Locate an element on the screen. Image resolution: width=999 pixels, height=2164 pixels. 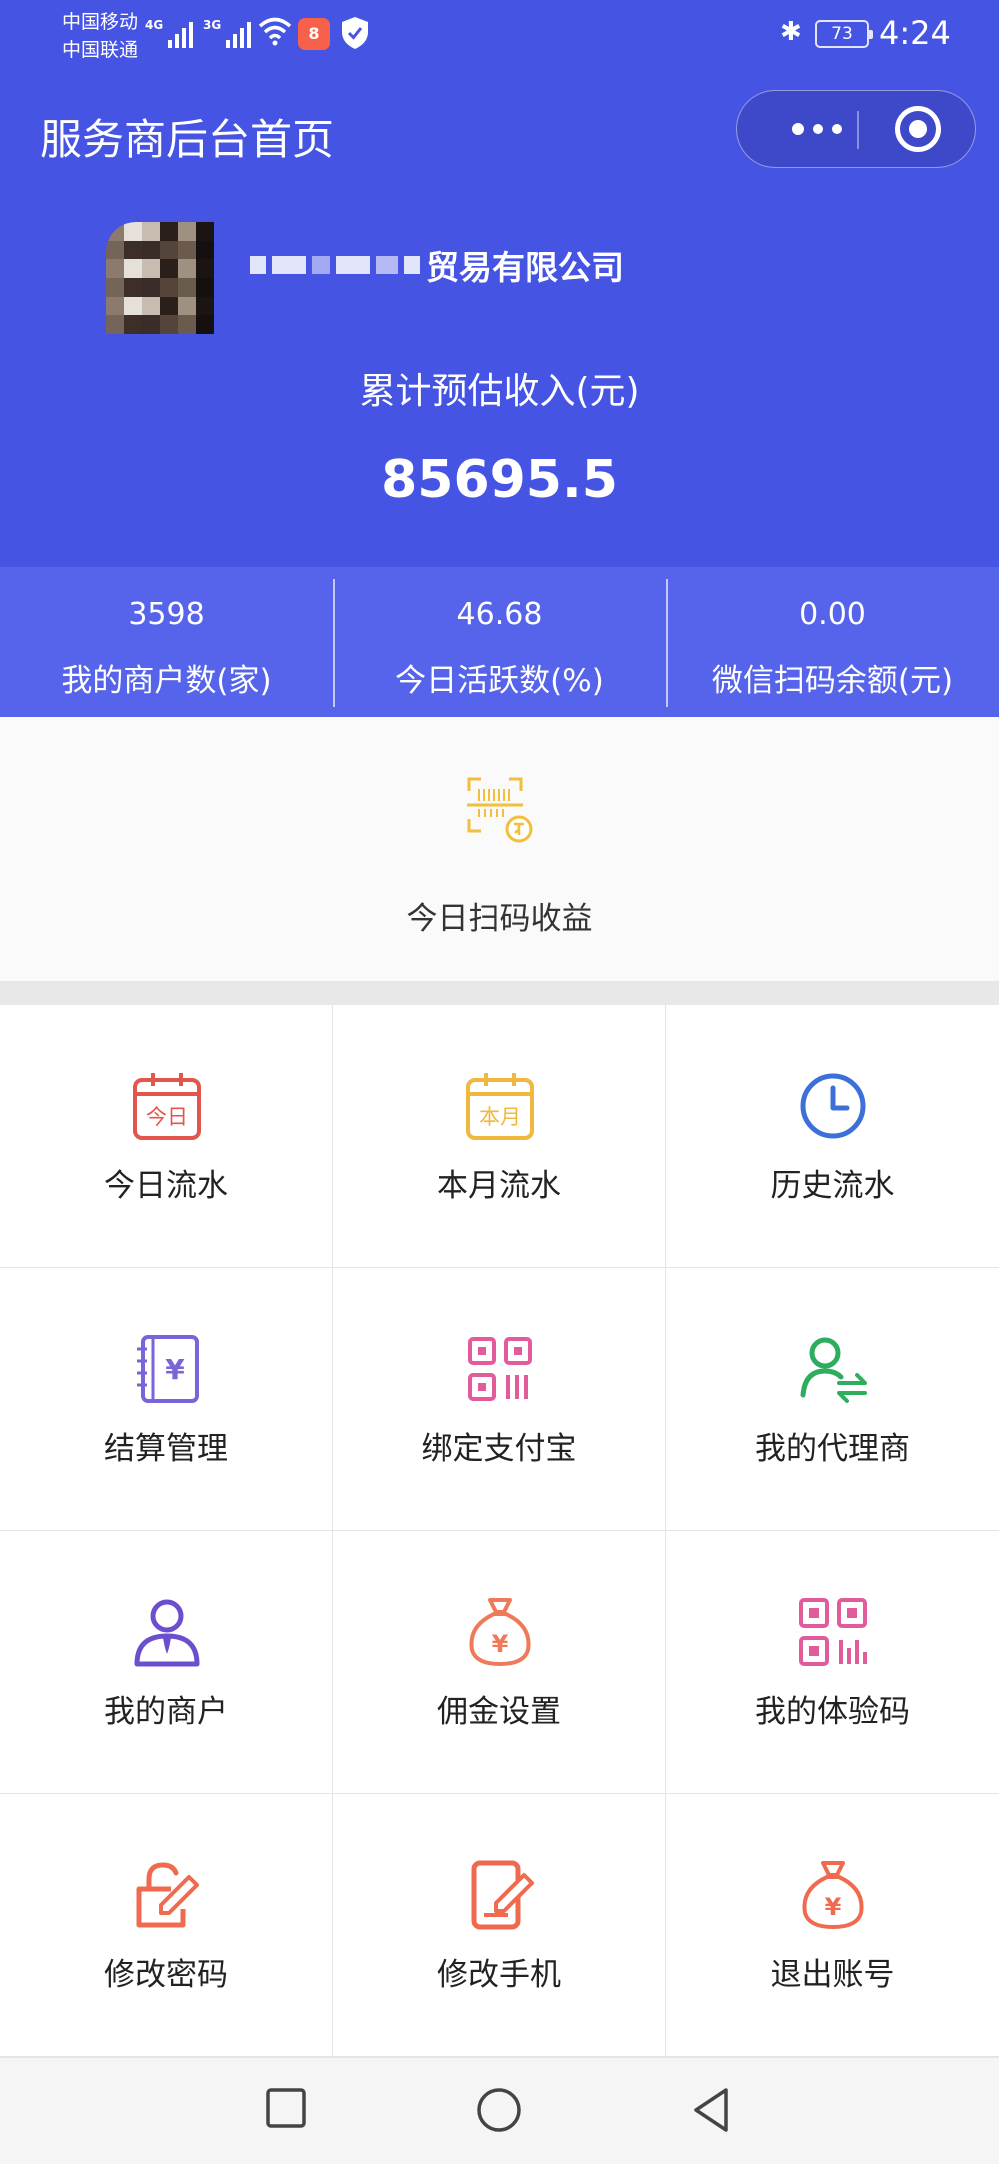
menu-item-today-flow: 今日 今日流水 is located at coordinates (166, 1136).